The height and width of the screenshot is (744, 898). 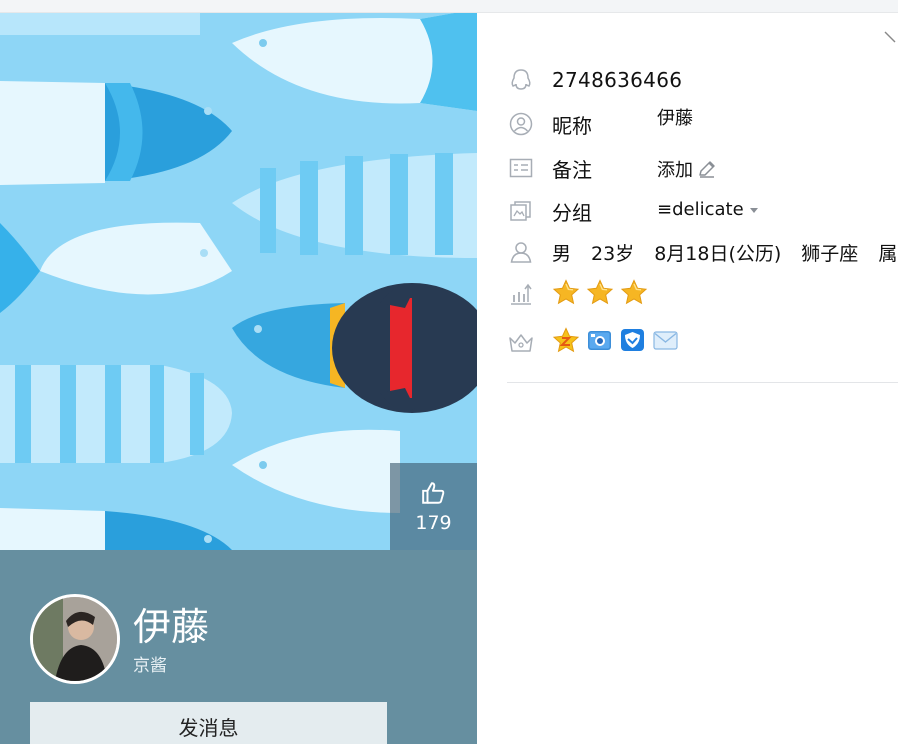 What do you see at coordinates (449, 6) in the screenshot?
I see `window-top-strip` at bounding box center [449, 6].